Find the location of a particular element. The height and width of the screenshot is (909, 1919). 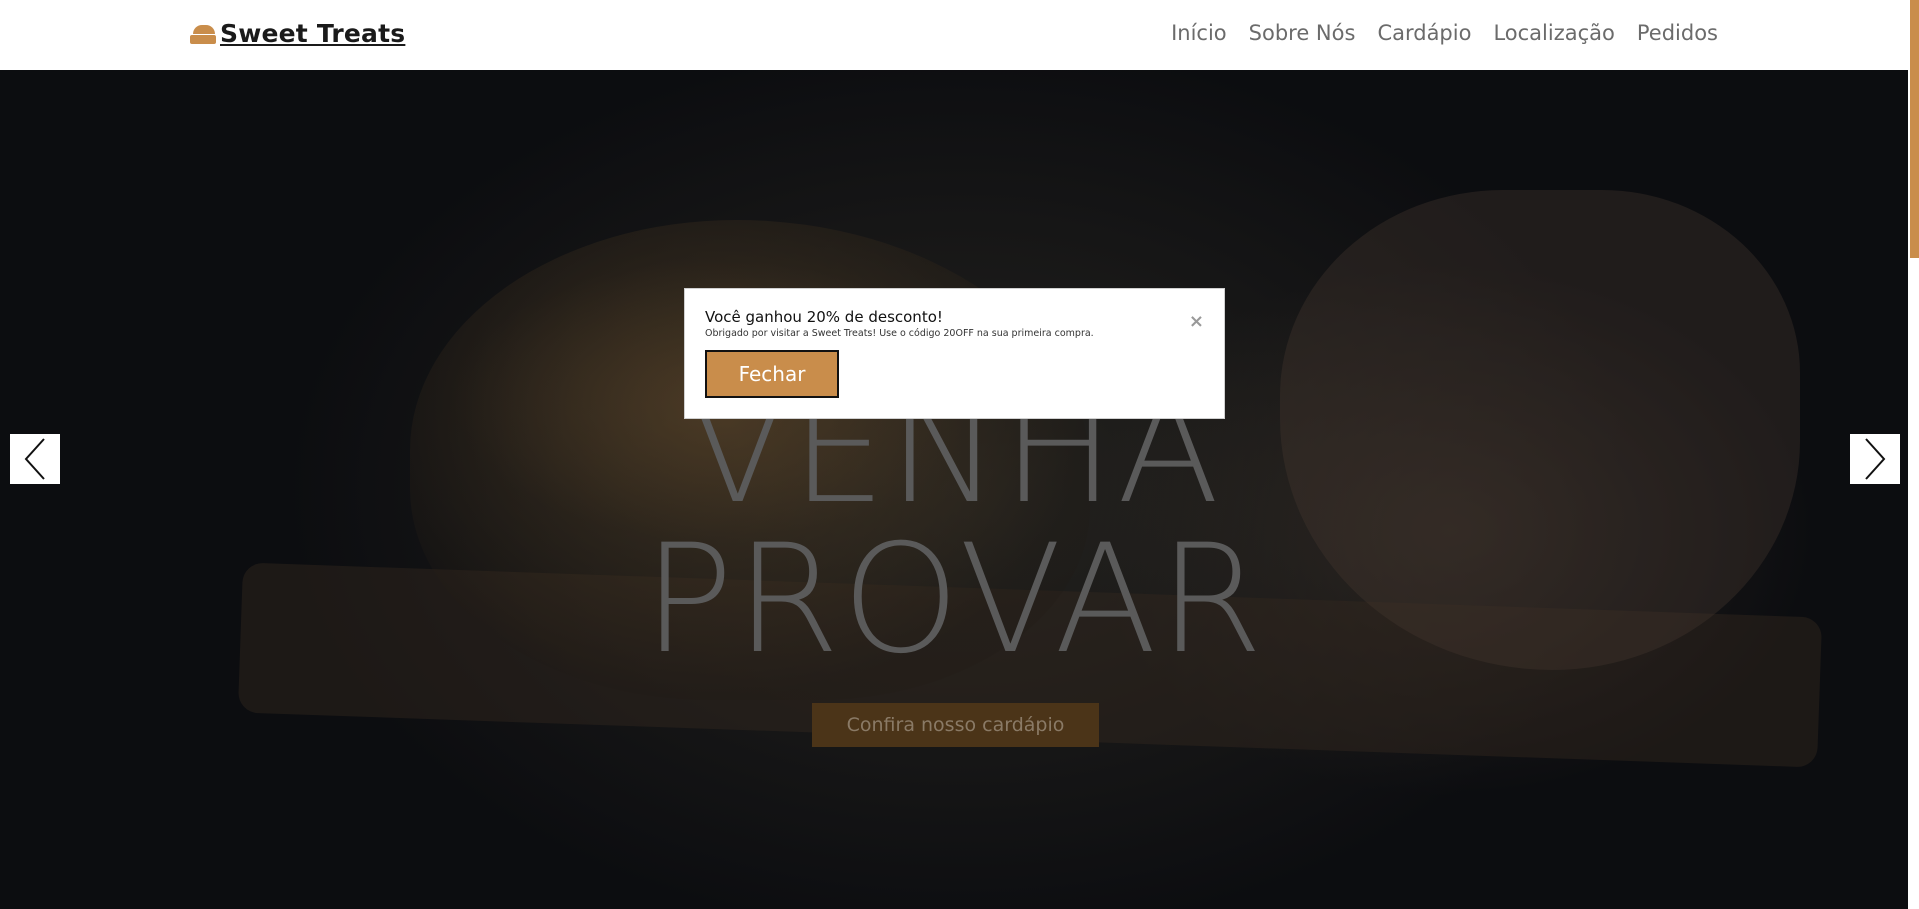

scrollbar-thumb is located at coordinates (1914, 129).